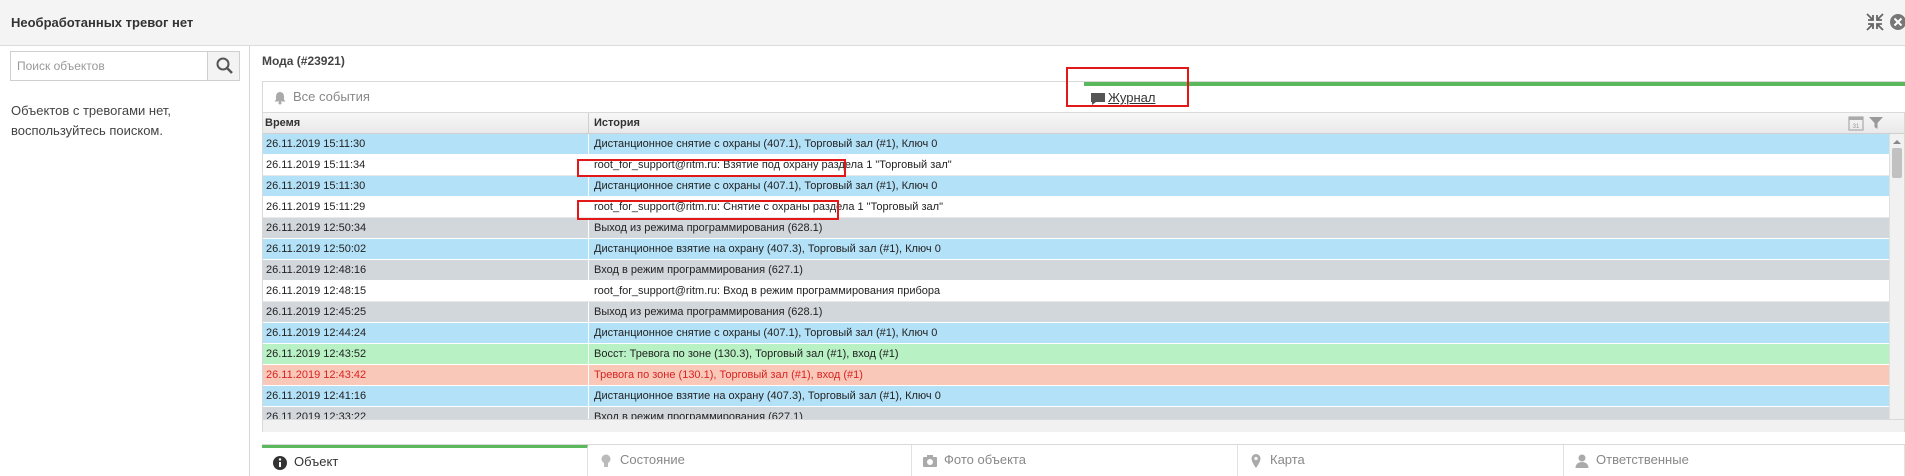 The width and height of the screenshot is (1905, 476). What do you see at coordinates (1876, 123) in the screenshot?
I see `filter-icon` at bounding box center [1876, 123].